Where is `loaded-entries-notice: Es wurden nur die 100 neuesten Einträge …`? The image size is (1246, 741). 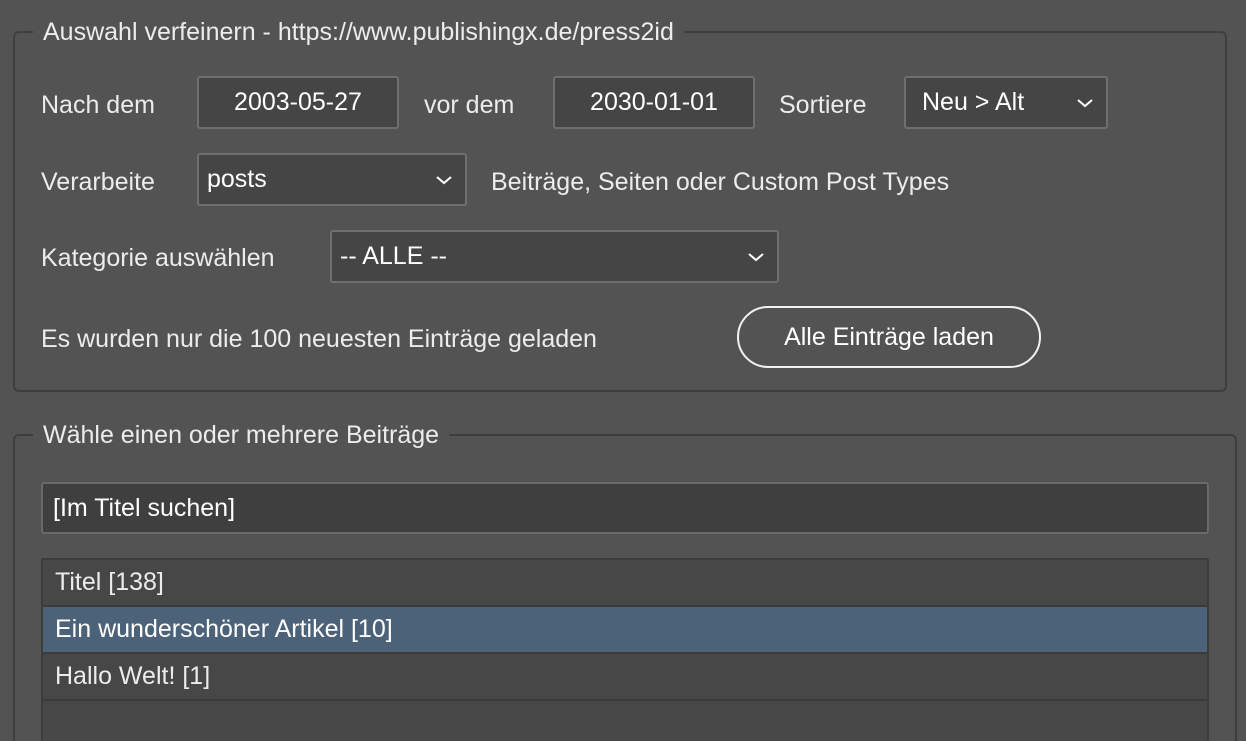 loaded-entries-notice: Es wurden nur die 100 neuesten Einträge … is located at coordinates (319, 339).